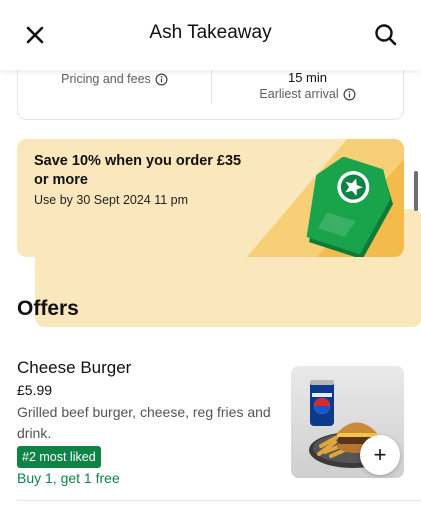 This screenshot has height=512, width=421. I want to click on eta-label: Earliest arrival, so click(307, 94).